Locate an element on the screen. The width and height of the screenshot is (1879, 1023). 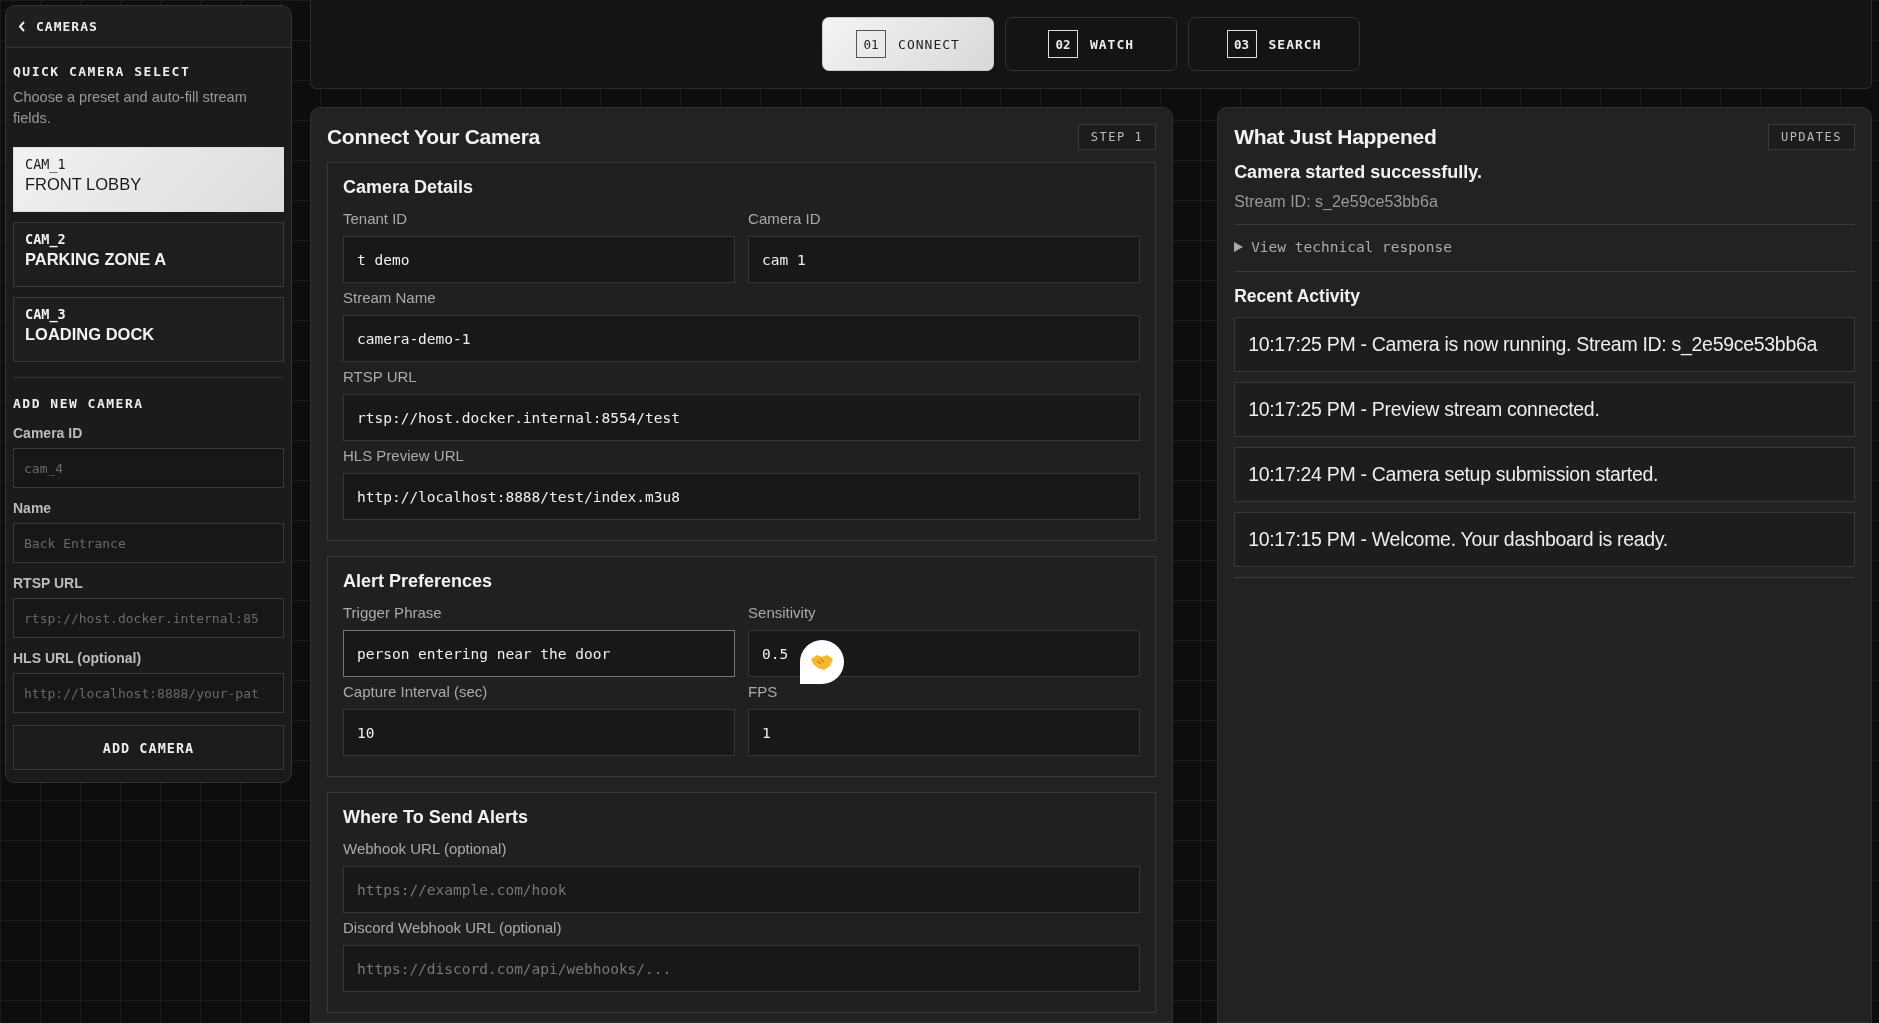
step-tab: 01 CONNECT is located at coordinates (908, 44).